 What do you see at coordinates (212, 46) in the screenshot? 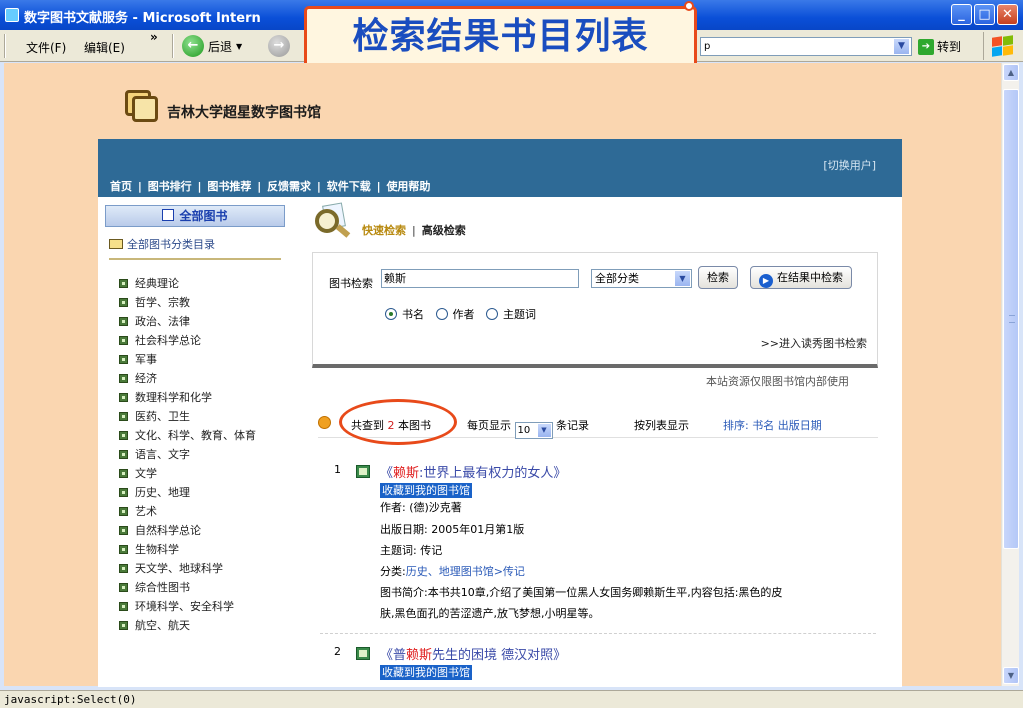
I see `back-button: ← 后退 ▼` at bounding box center [212, 46].